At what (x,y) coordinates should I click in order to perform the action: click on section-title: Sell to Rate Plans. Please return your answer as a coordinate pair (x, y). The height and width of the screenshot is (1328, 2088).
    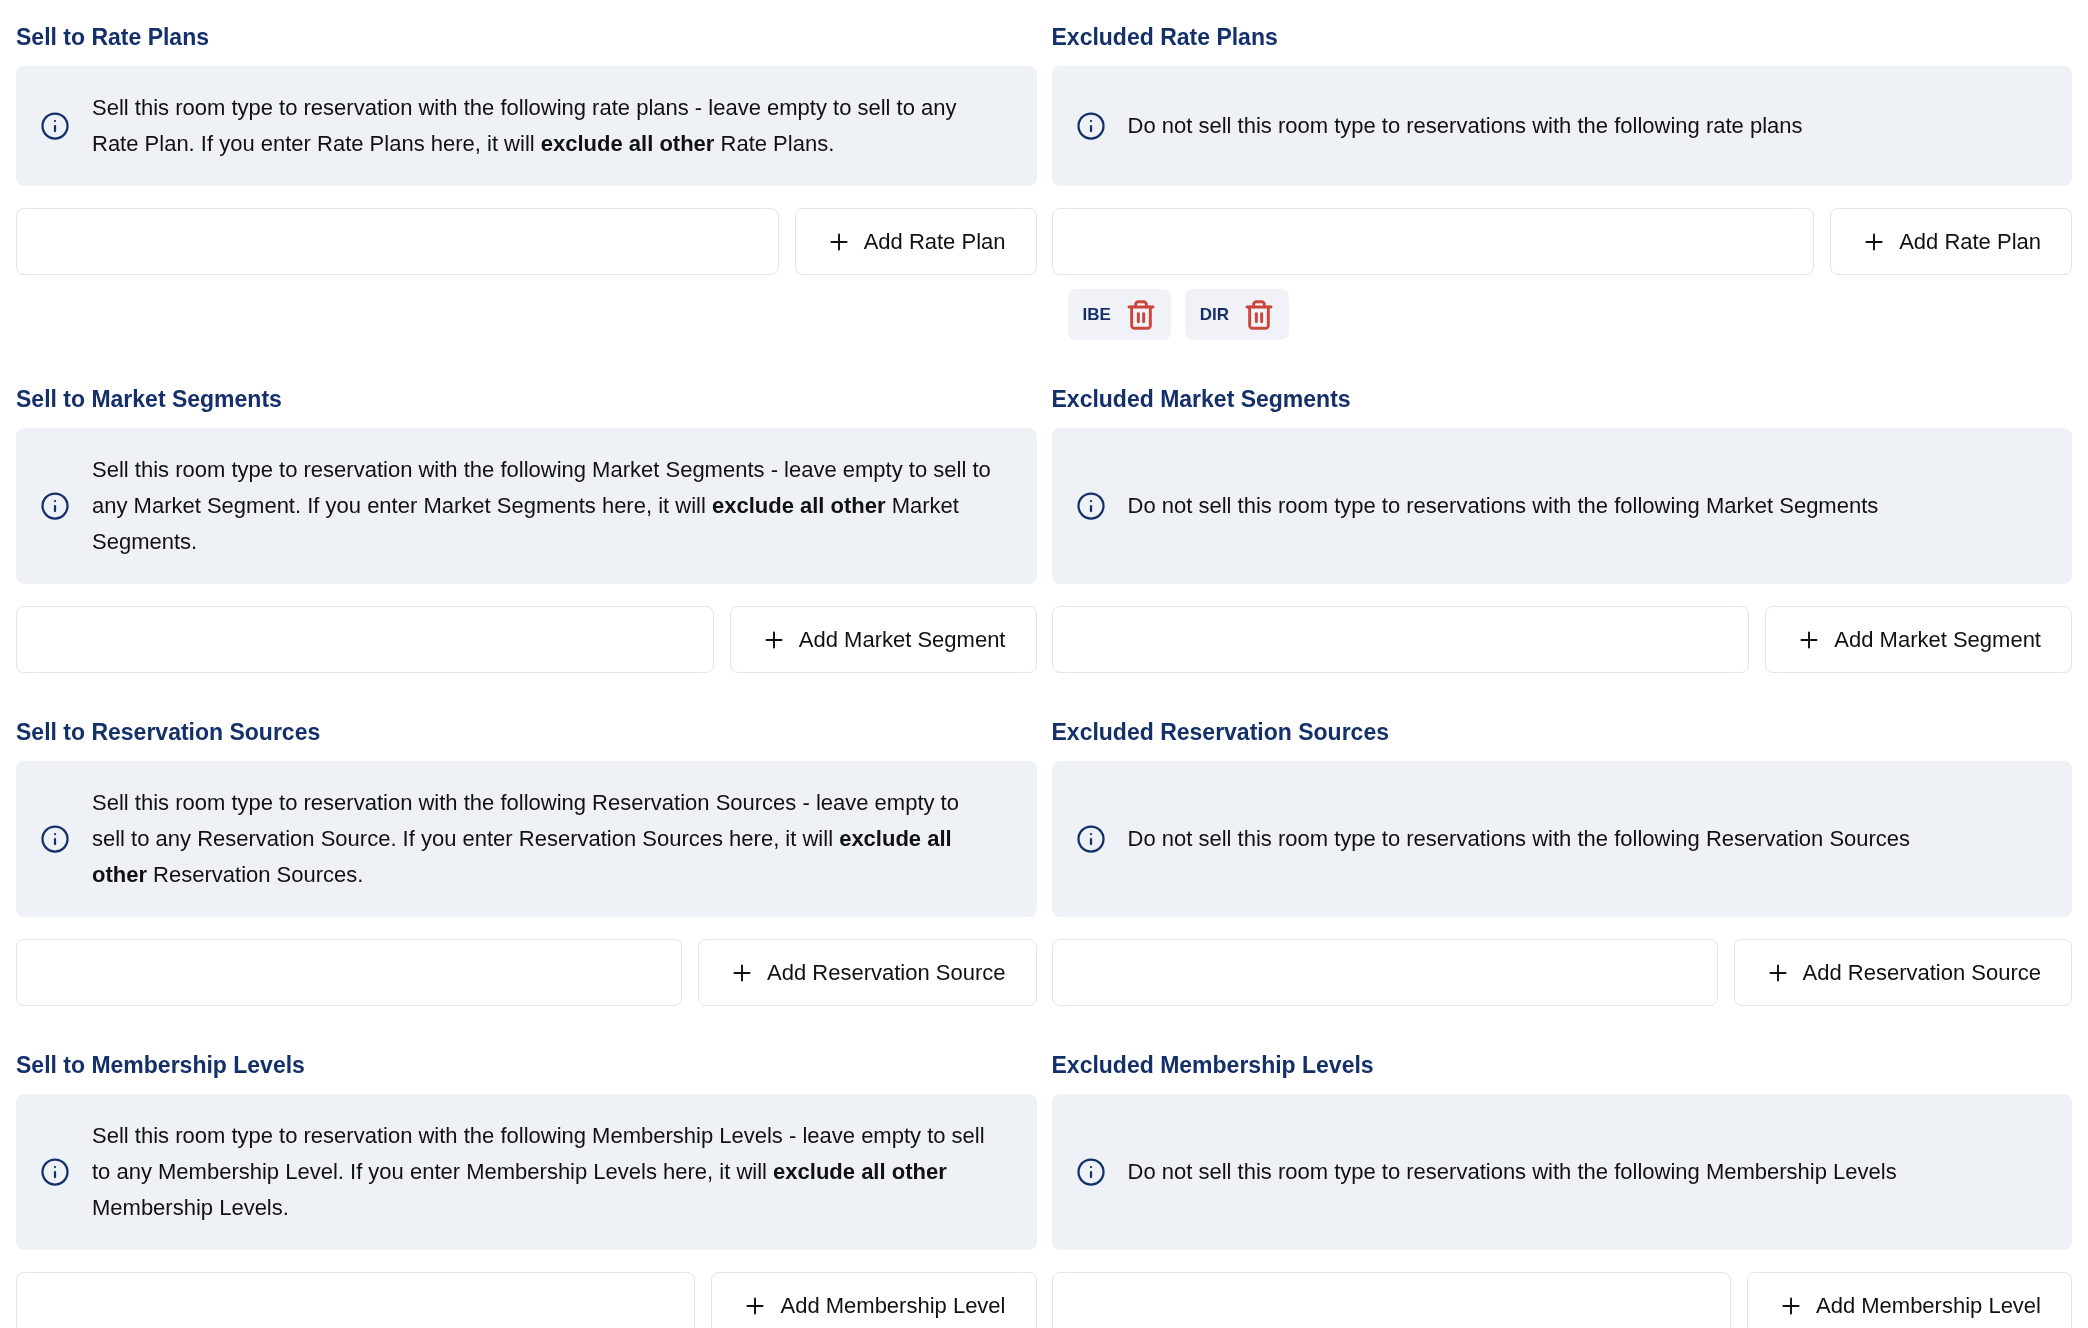
    Looking at the image, I should click on (112, 37).